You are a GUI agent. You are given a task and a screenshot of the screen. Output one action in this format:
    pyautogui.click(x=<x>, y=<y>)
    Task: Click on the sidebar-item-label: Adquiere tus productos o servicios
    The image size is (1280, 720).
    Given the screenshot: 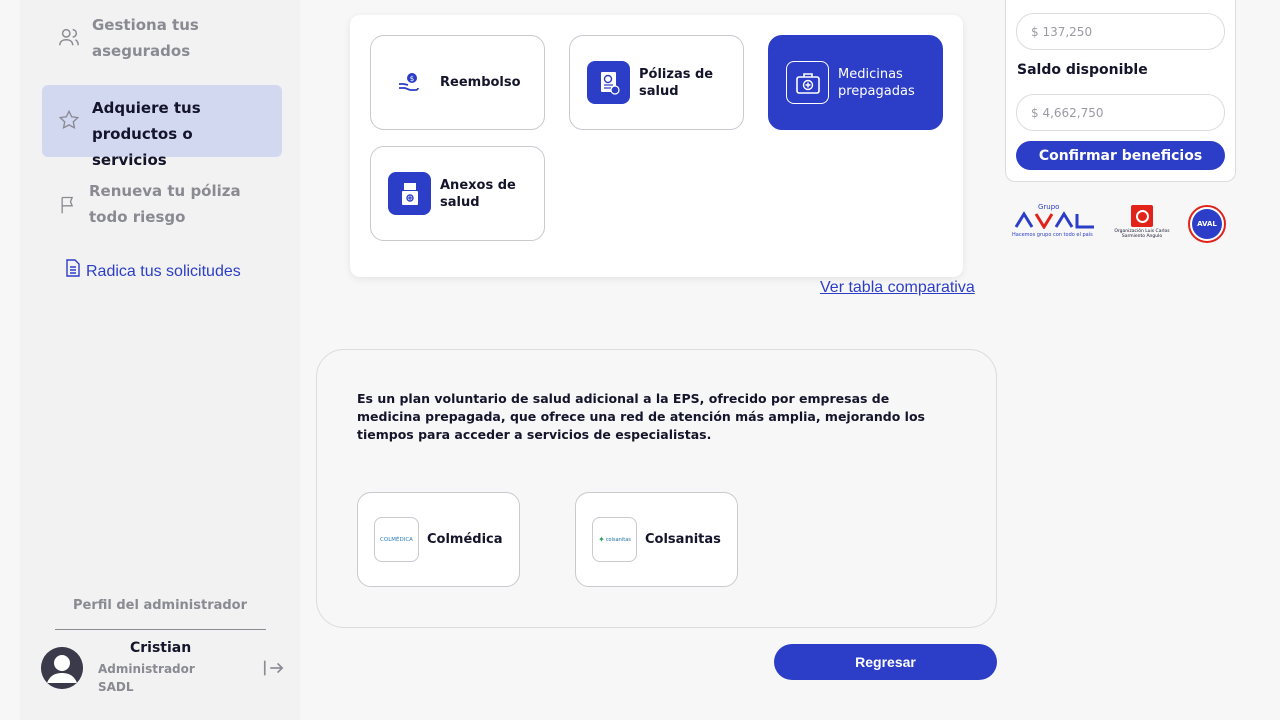 What is the action you would take?
    pyautogui.click(x=146, y=134)
    